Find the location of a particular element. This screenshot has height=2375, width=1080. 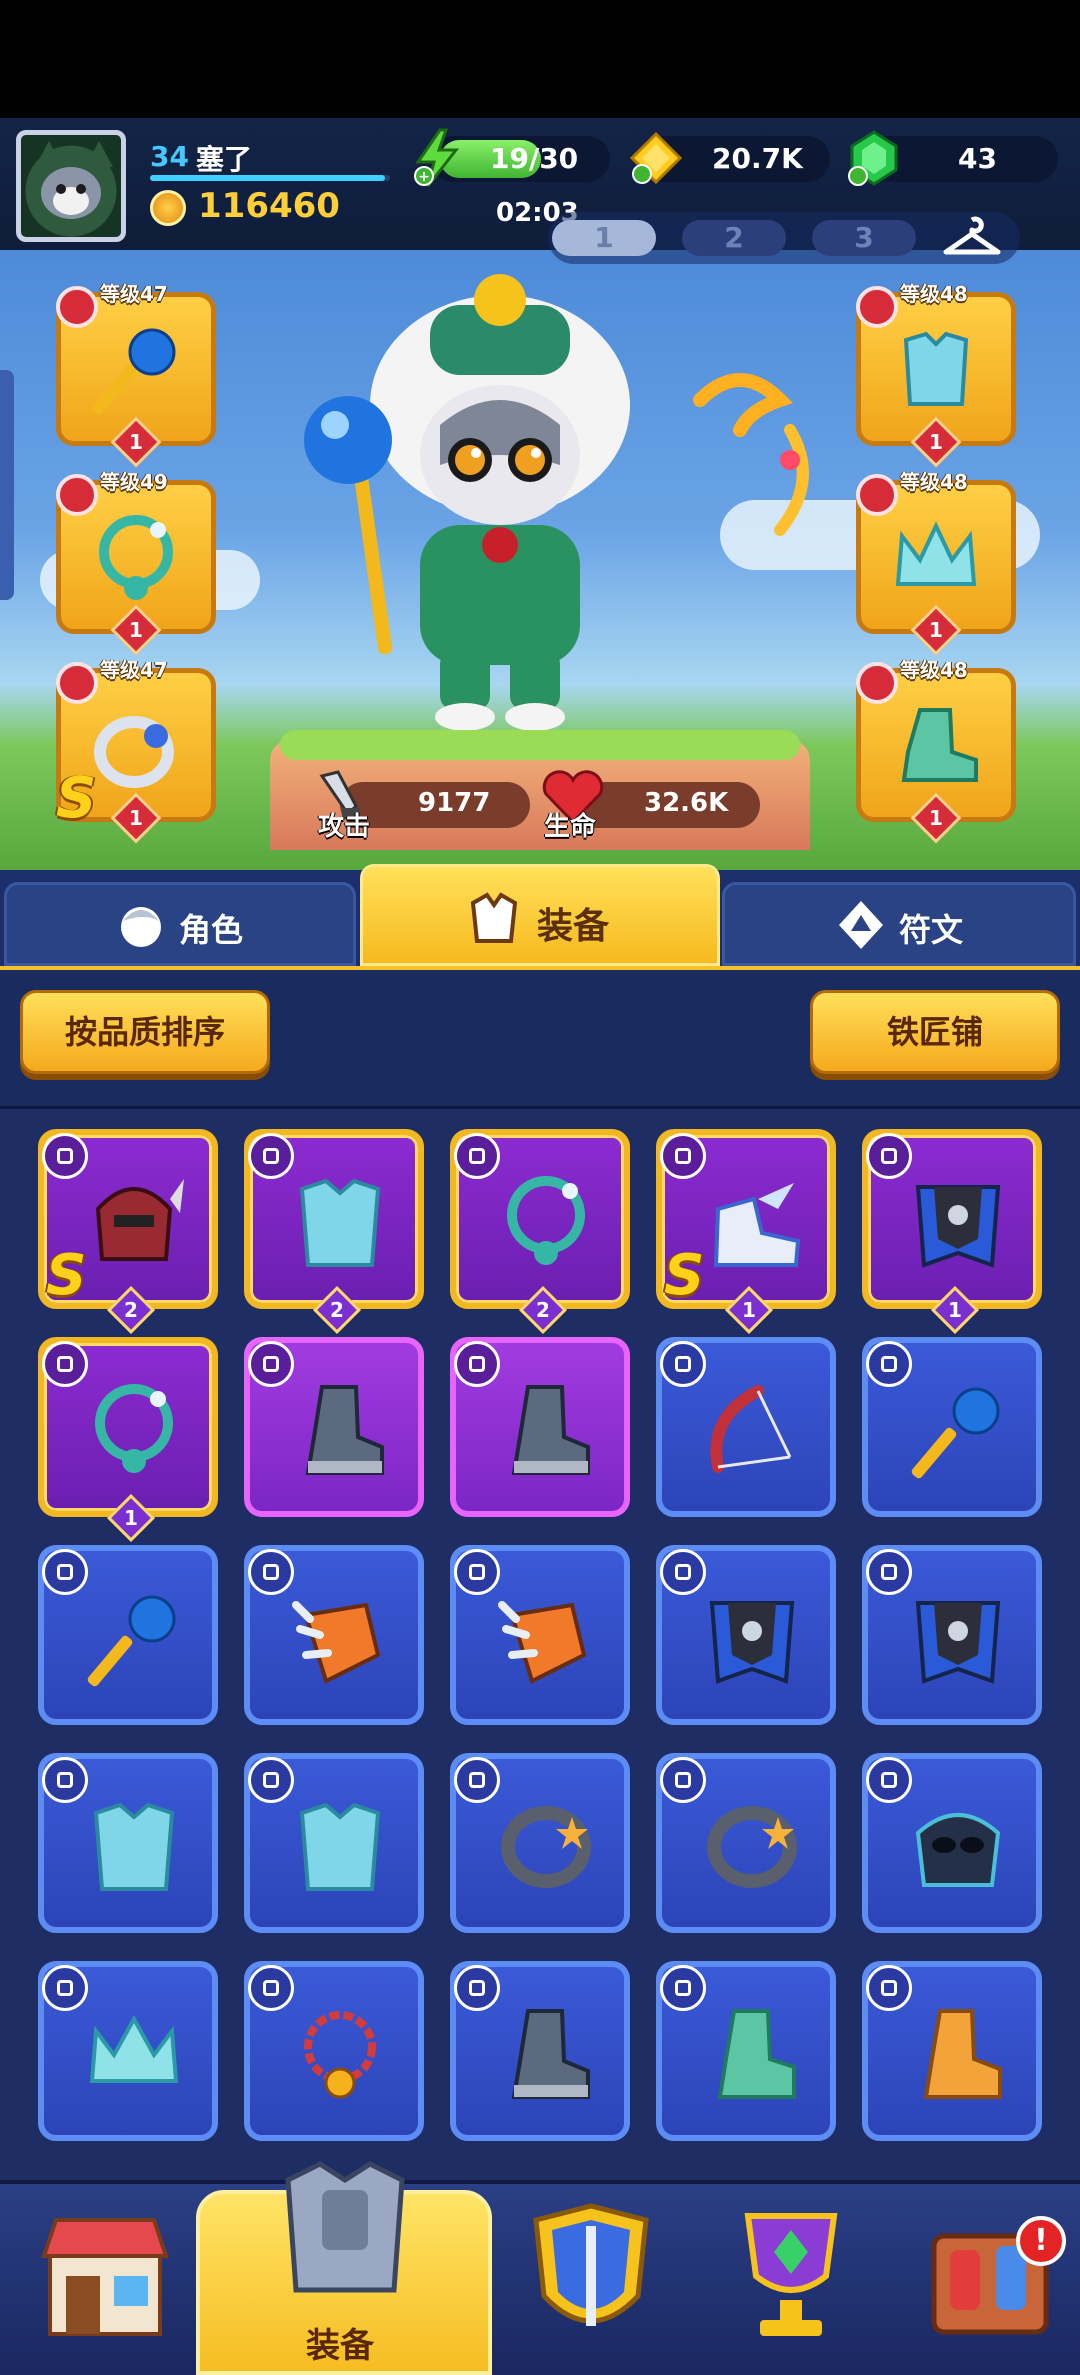

teal-crown-icon is located at coordinates (936, 553).